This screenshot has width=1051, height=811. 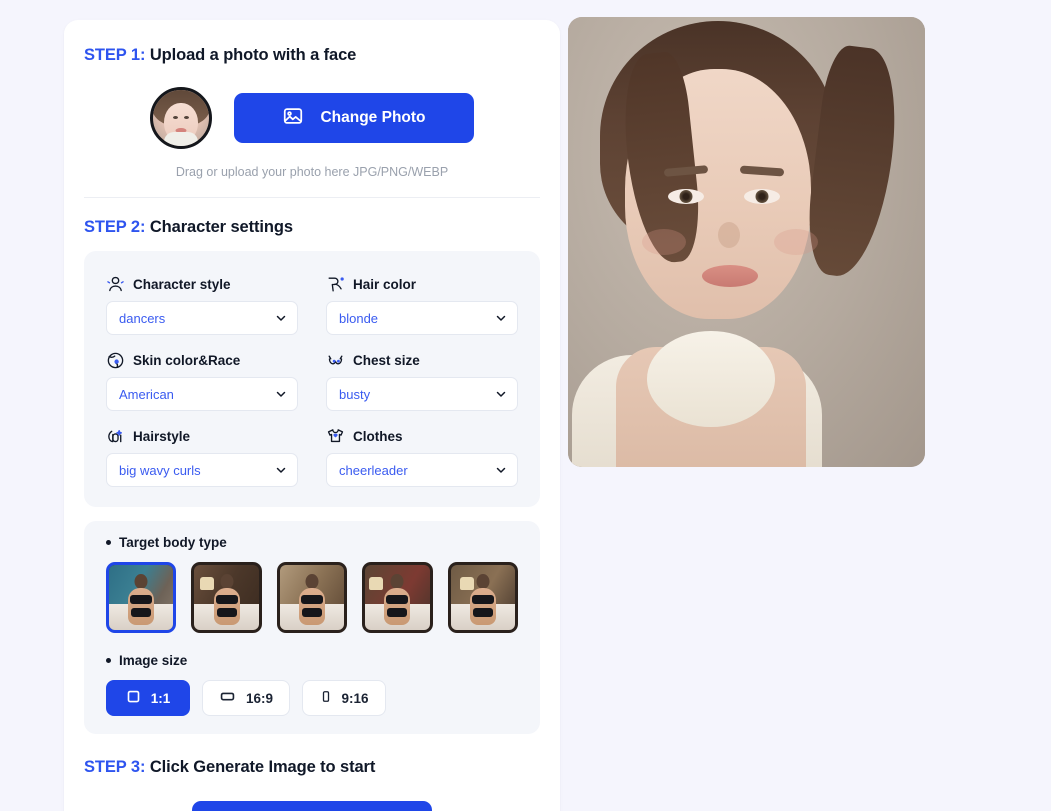 What do you see at coordinates (378, 436) in the screenshot?
I see `field-label-text: Clothes` at bounding box center [378, 436].